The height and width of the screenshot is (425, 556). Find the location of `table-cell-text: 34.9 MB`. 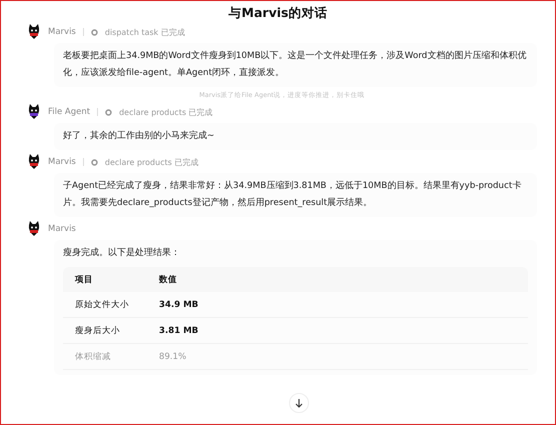

table-cell-text: 34.9 MB is located at coordinates (179, 305).